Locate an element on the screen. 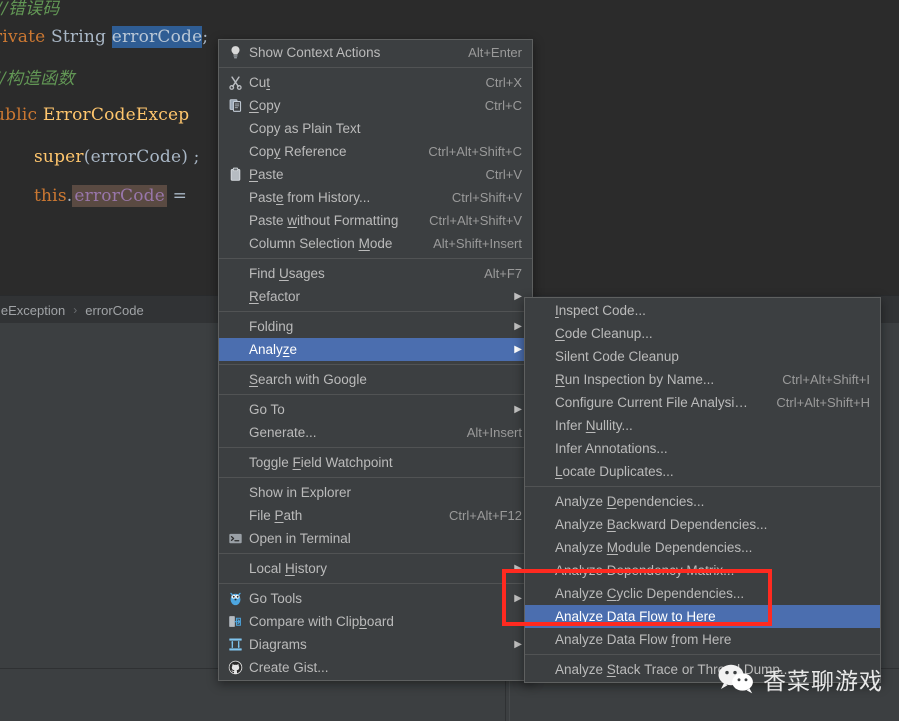 This screenshot has width=899, height=721. ctx-find-usages: Find Usages Alt+F7 is located at coordinates (375, 273).